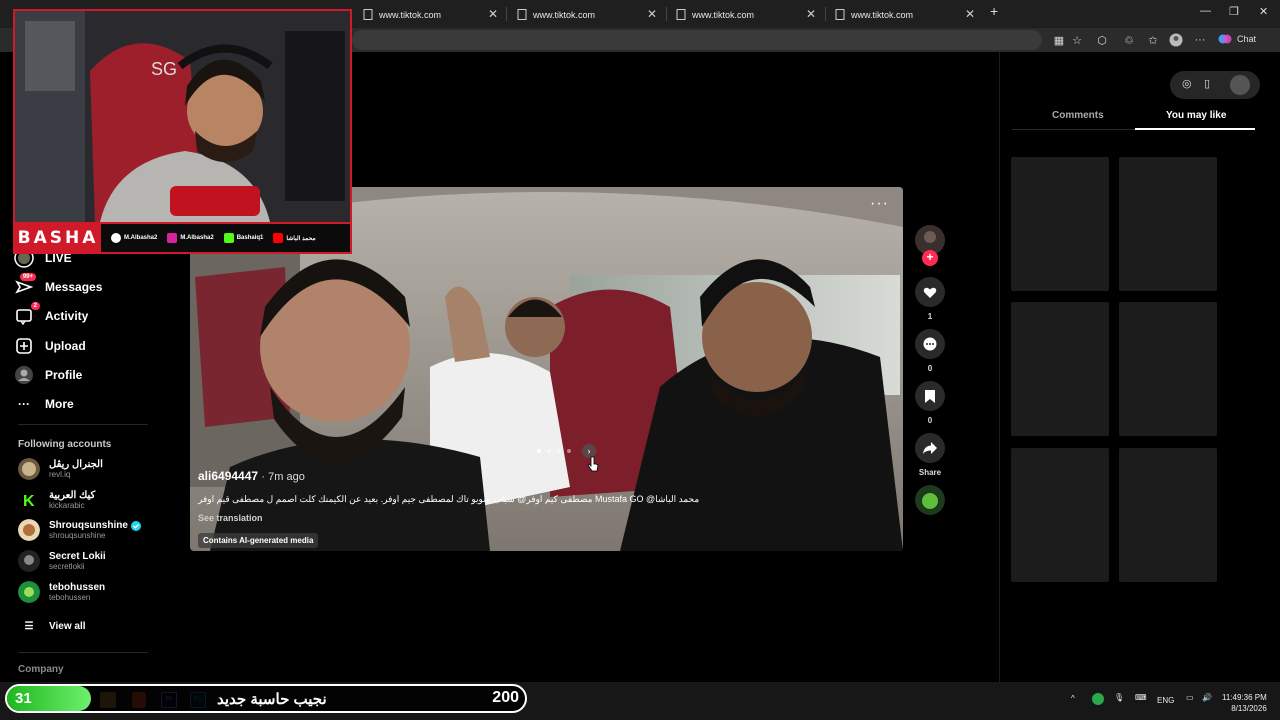  I want to click on following-account: Shrouqsunshine shrouqsunshine, so click(79, 530).